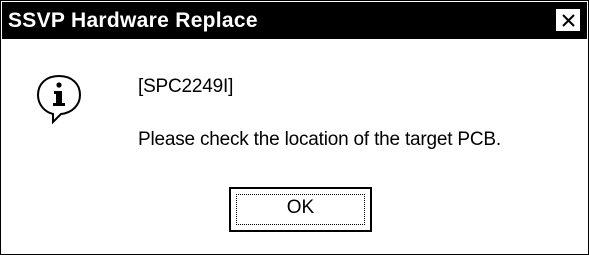  I want to click on message-code: [SPC2249I], so click(186, 86).